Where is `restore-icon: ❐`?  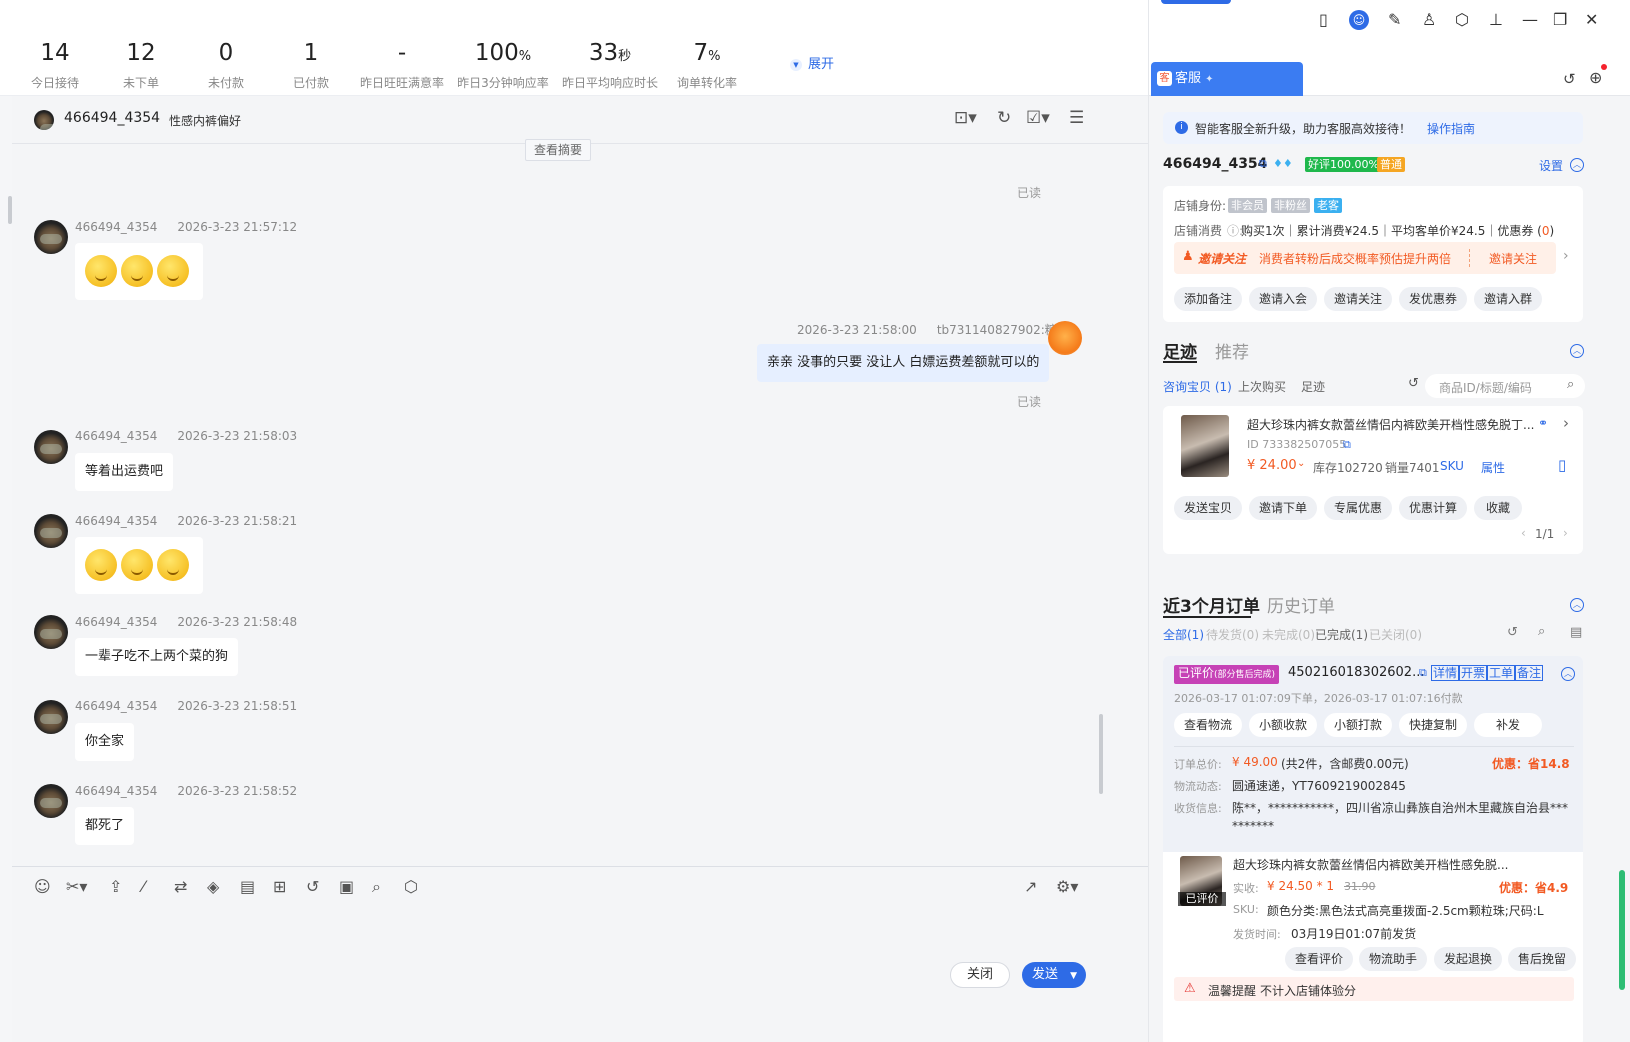 restore-icon: ❐ is located at coordinates (1560, 19).